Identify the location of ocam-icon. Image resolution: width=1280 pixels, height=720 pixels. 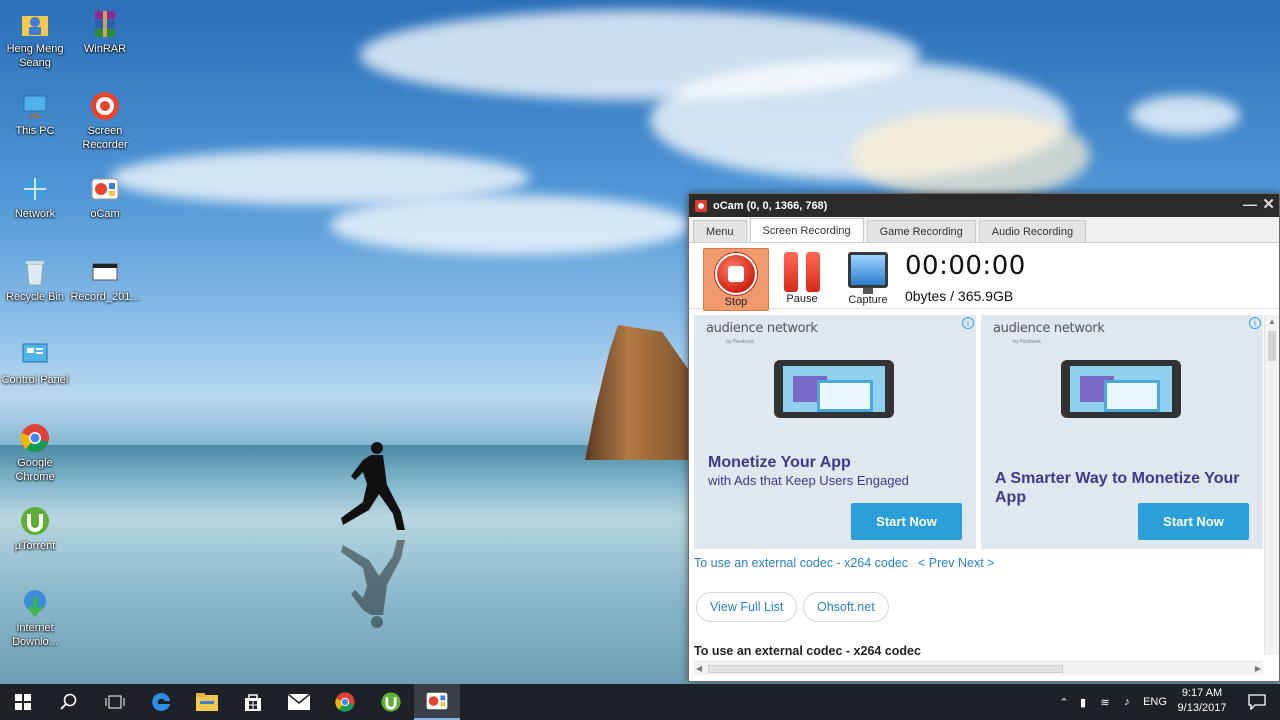
(105, 189).